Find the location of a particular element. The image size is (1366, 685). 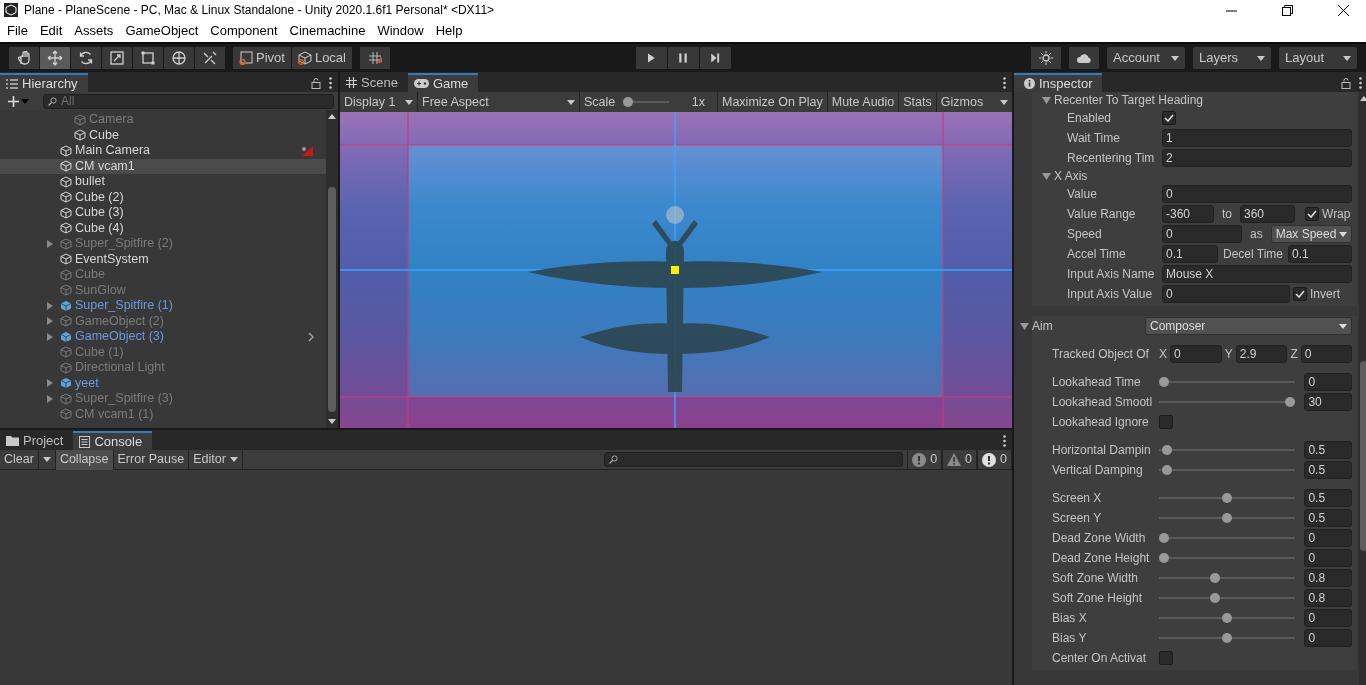

pause-button is located at coordinates (683, 58).